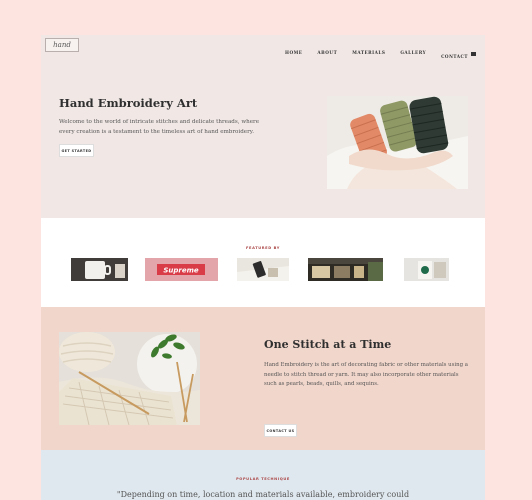 Image resolution: width=532 pixels, height=500 pixels. What do you see at coordinates (293, 52) in the screenshot?
I see `nav-home: HOME` at bounding box center [293, 52].